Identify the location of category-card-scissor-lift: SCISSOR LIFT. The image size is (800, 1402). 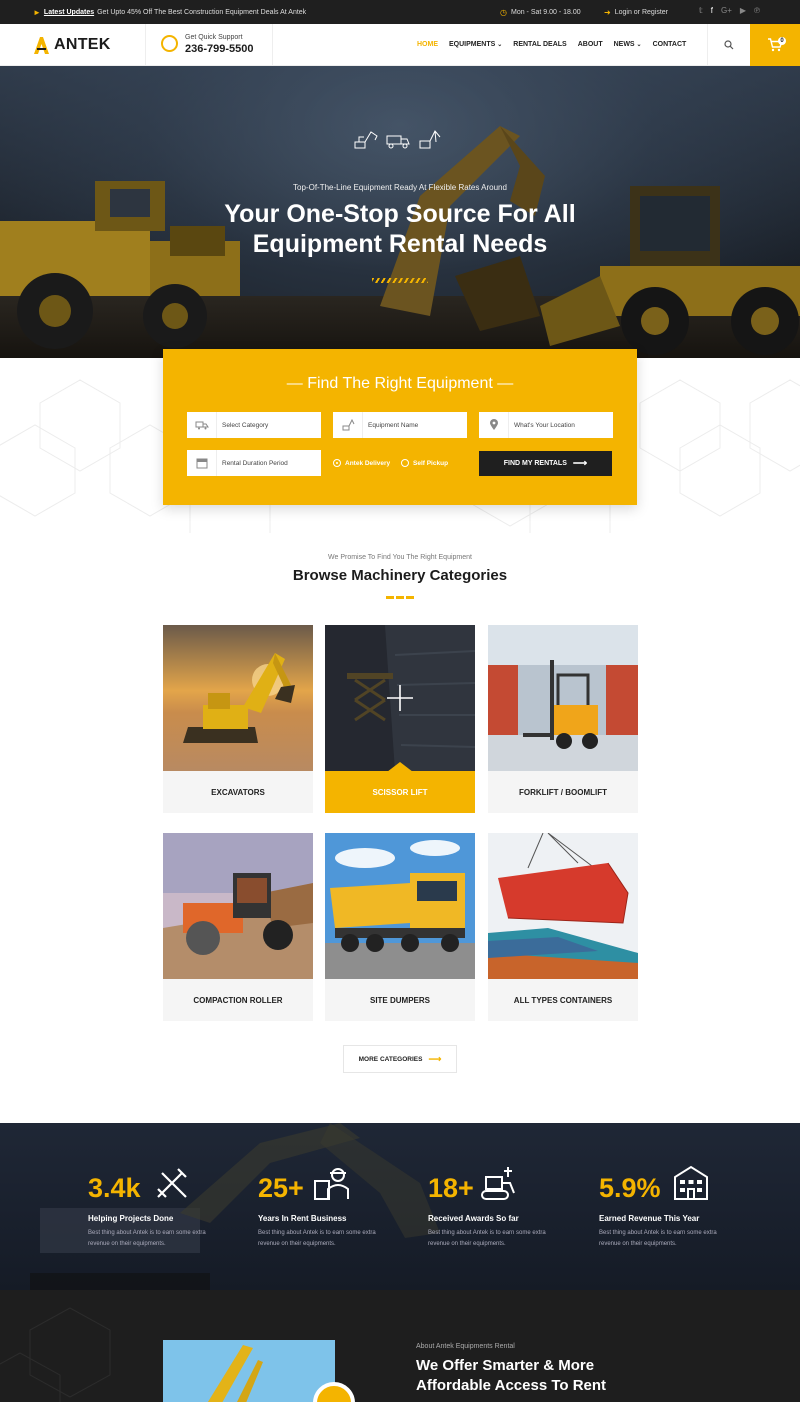
(400, 719).